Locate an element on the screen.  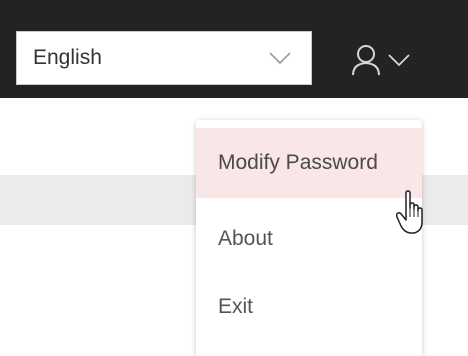
language-select: English is located at coordinates (164, 58).